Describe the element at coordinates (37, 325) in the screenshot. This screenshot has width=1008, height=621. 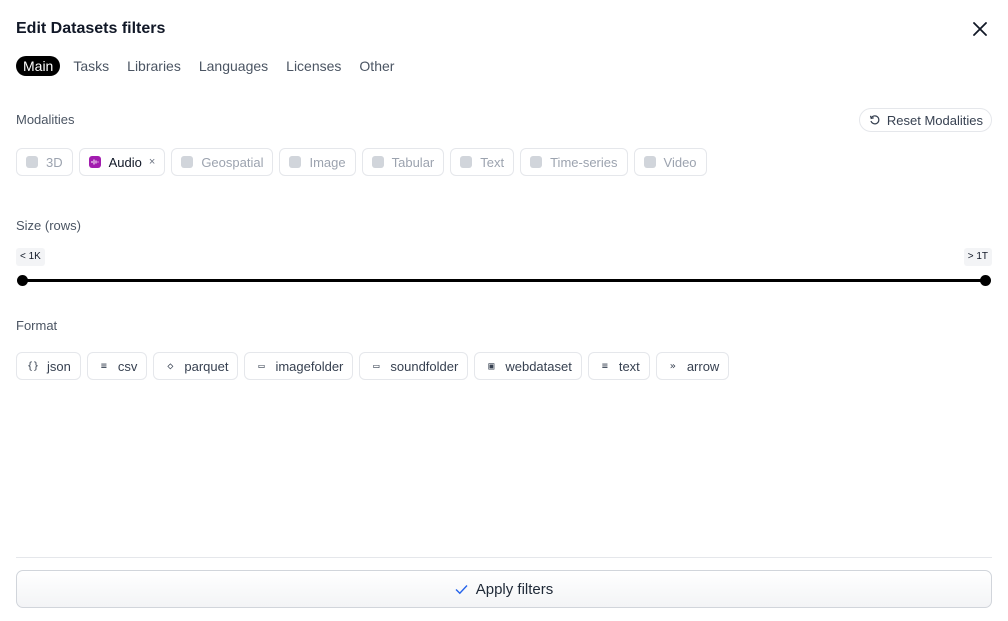
I see `format-label: Format` at that location.